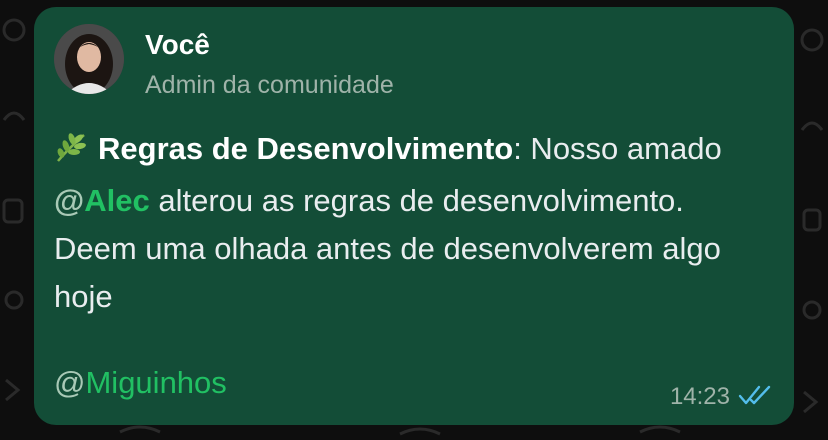 This screenshot has height=440, width=828. I want to click on message-meta: 14:23, so click(721, 397).